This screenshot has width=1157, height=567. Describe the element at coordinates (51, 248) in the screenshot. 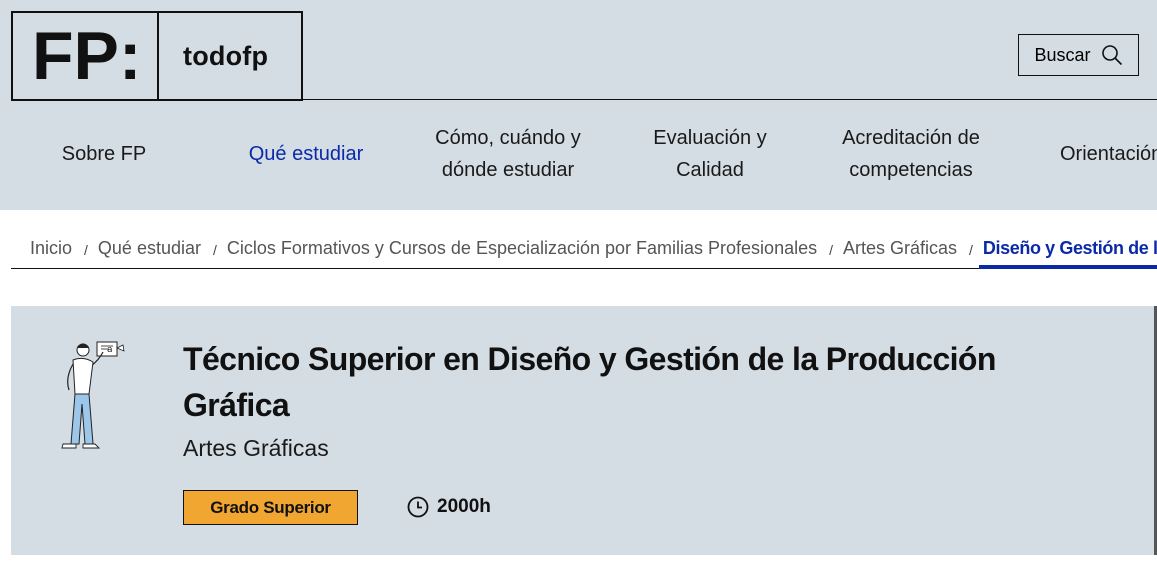

I see `breadcrumb-item-inicio: Inicio` at that location.